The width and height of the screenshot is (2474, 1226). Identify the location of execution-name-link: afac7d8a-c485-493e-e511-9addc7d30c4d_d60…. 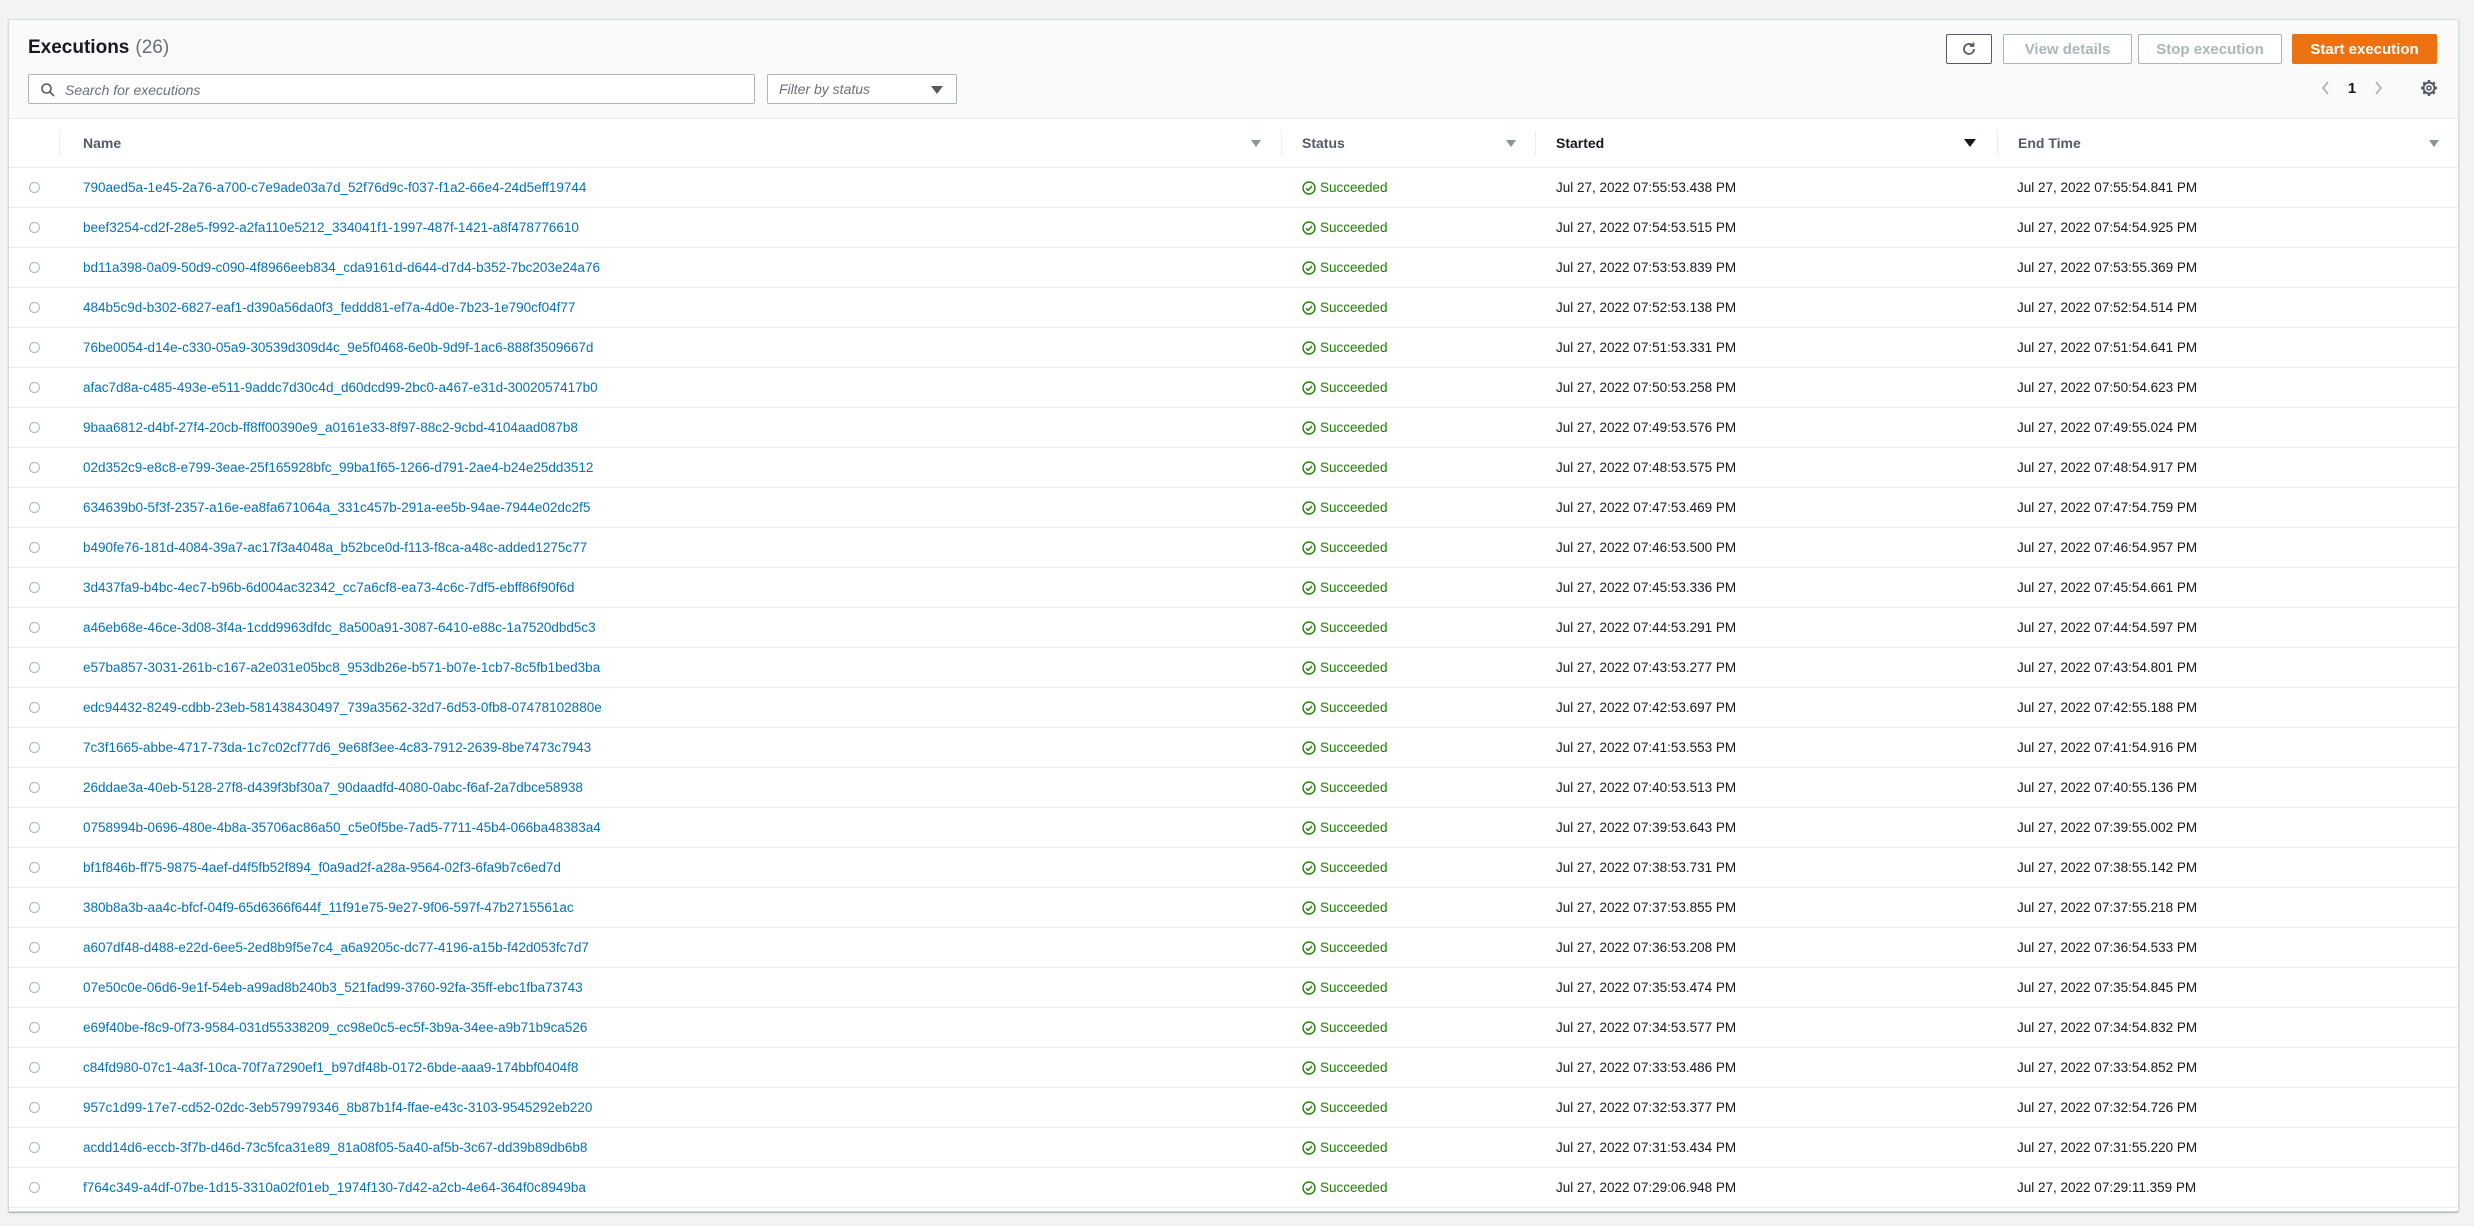
(340, 387).